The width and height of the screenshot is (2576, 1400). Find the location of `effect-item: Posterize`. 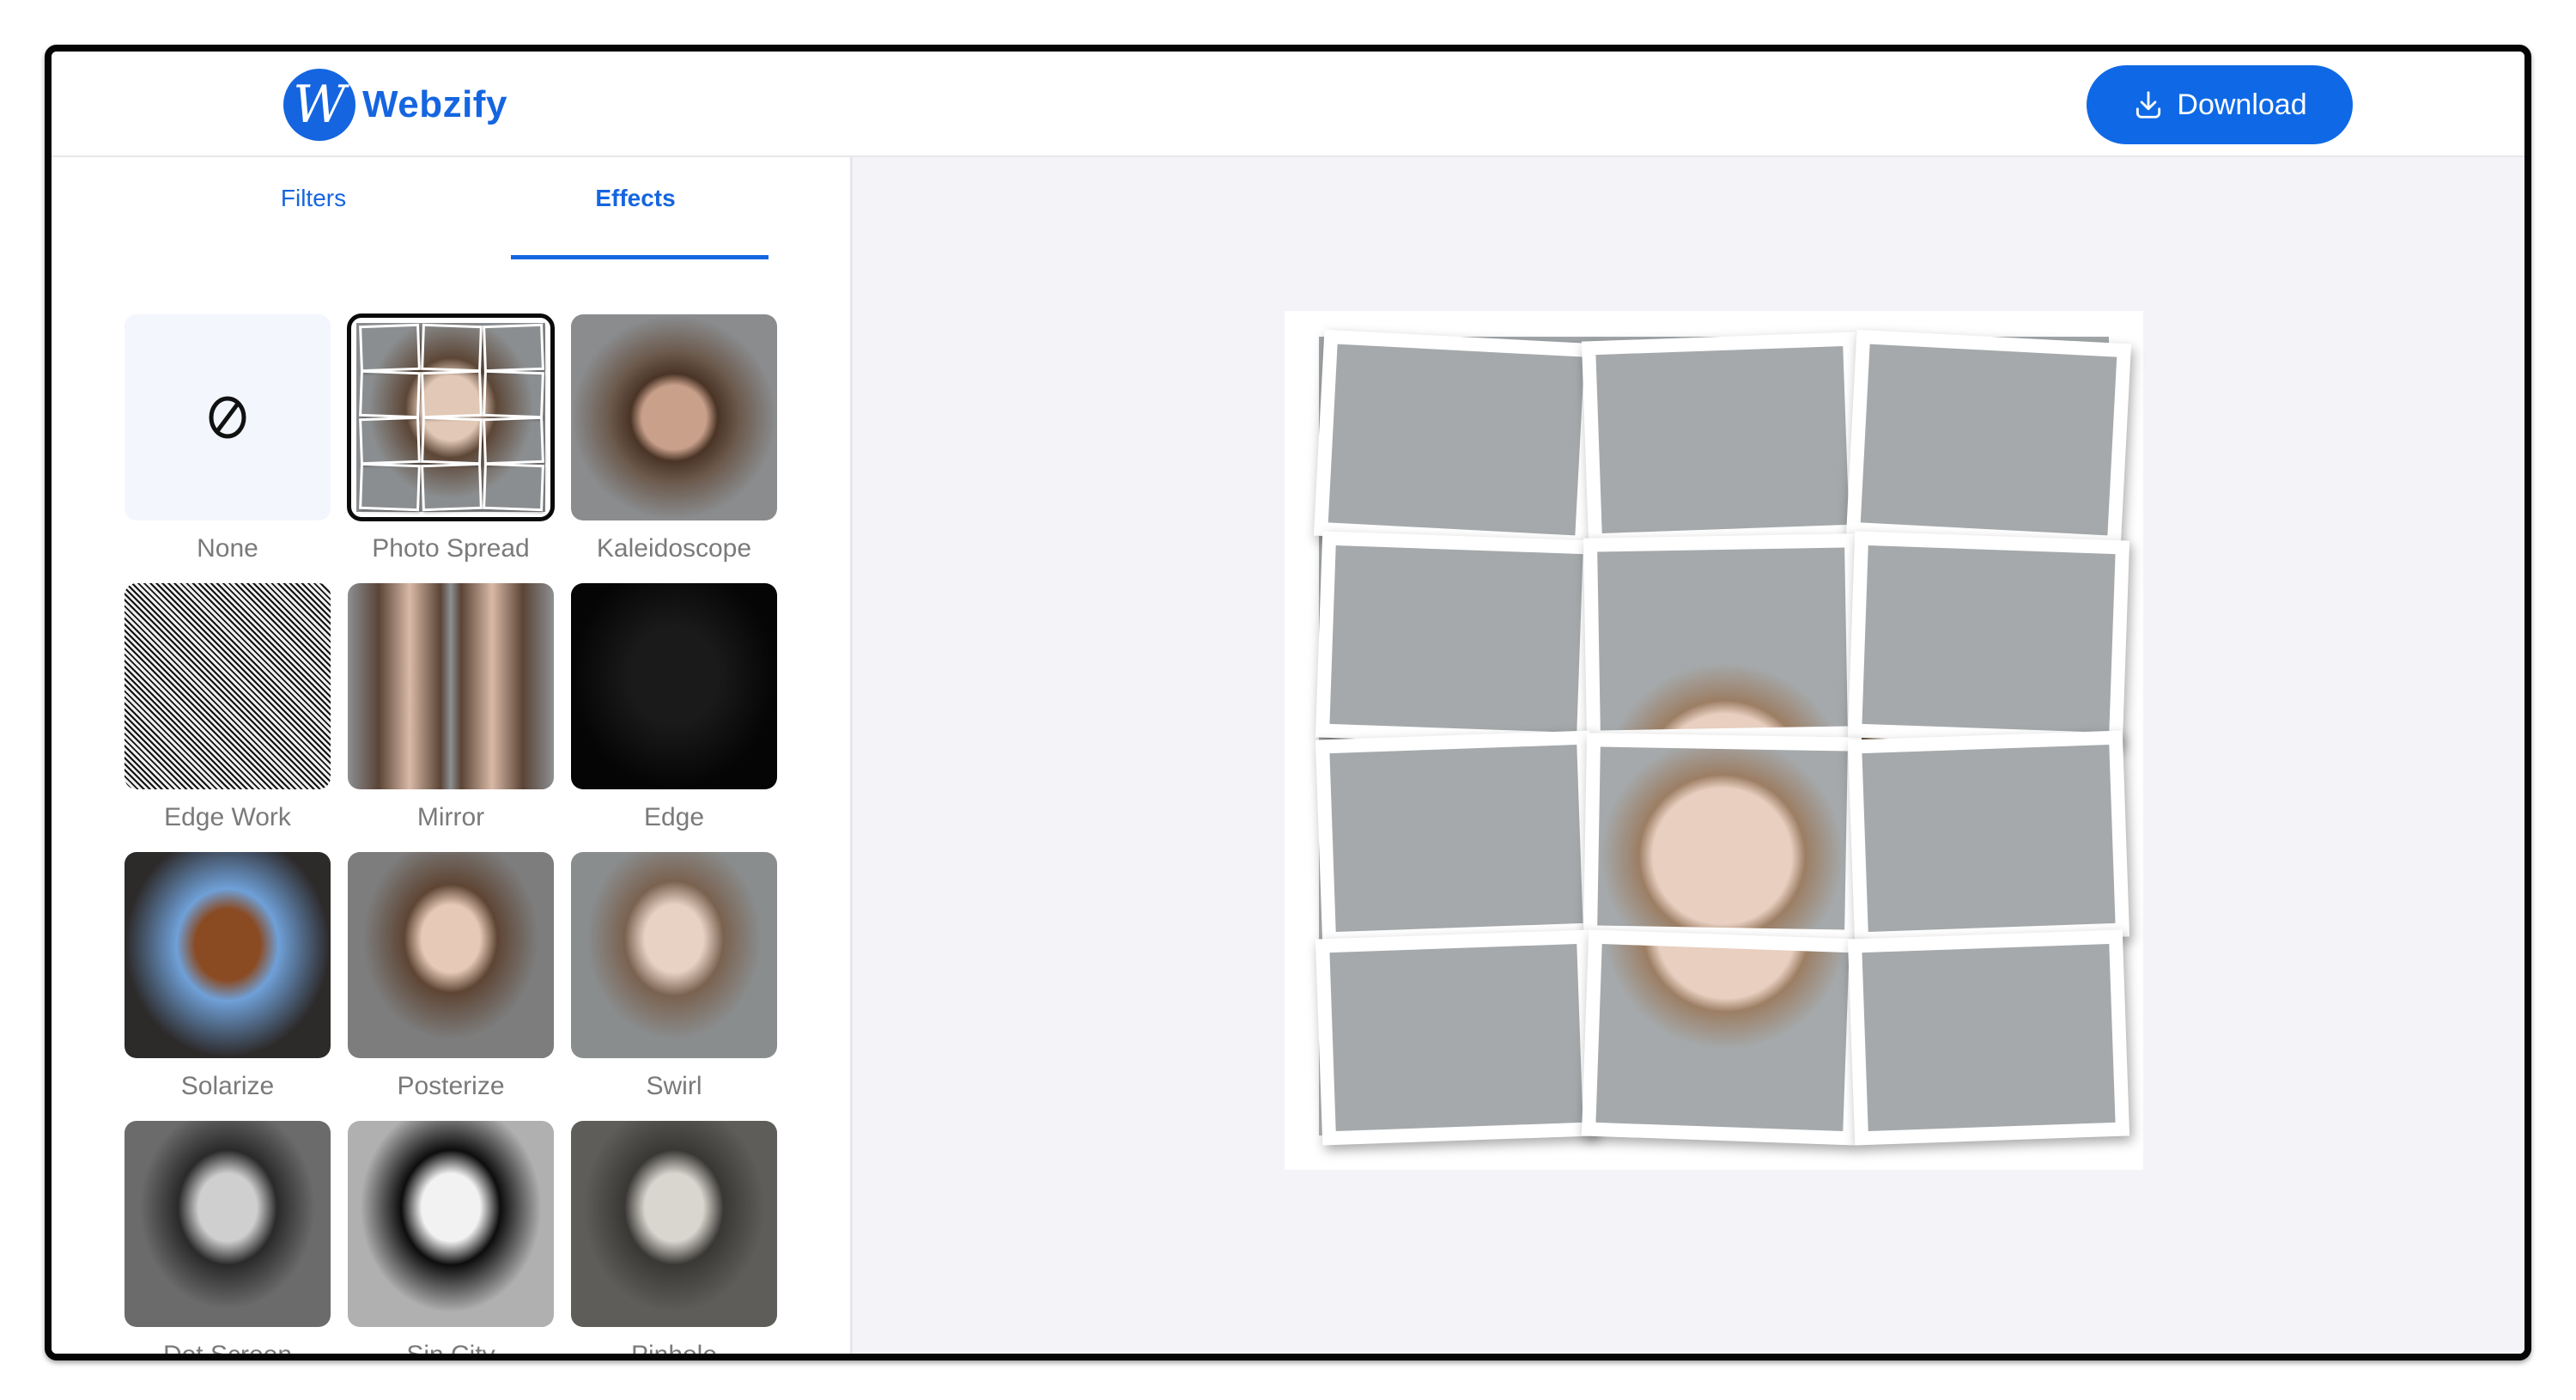

effect-item: Posterize is located at coordinates (451, 977).